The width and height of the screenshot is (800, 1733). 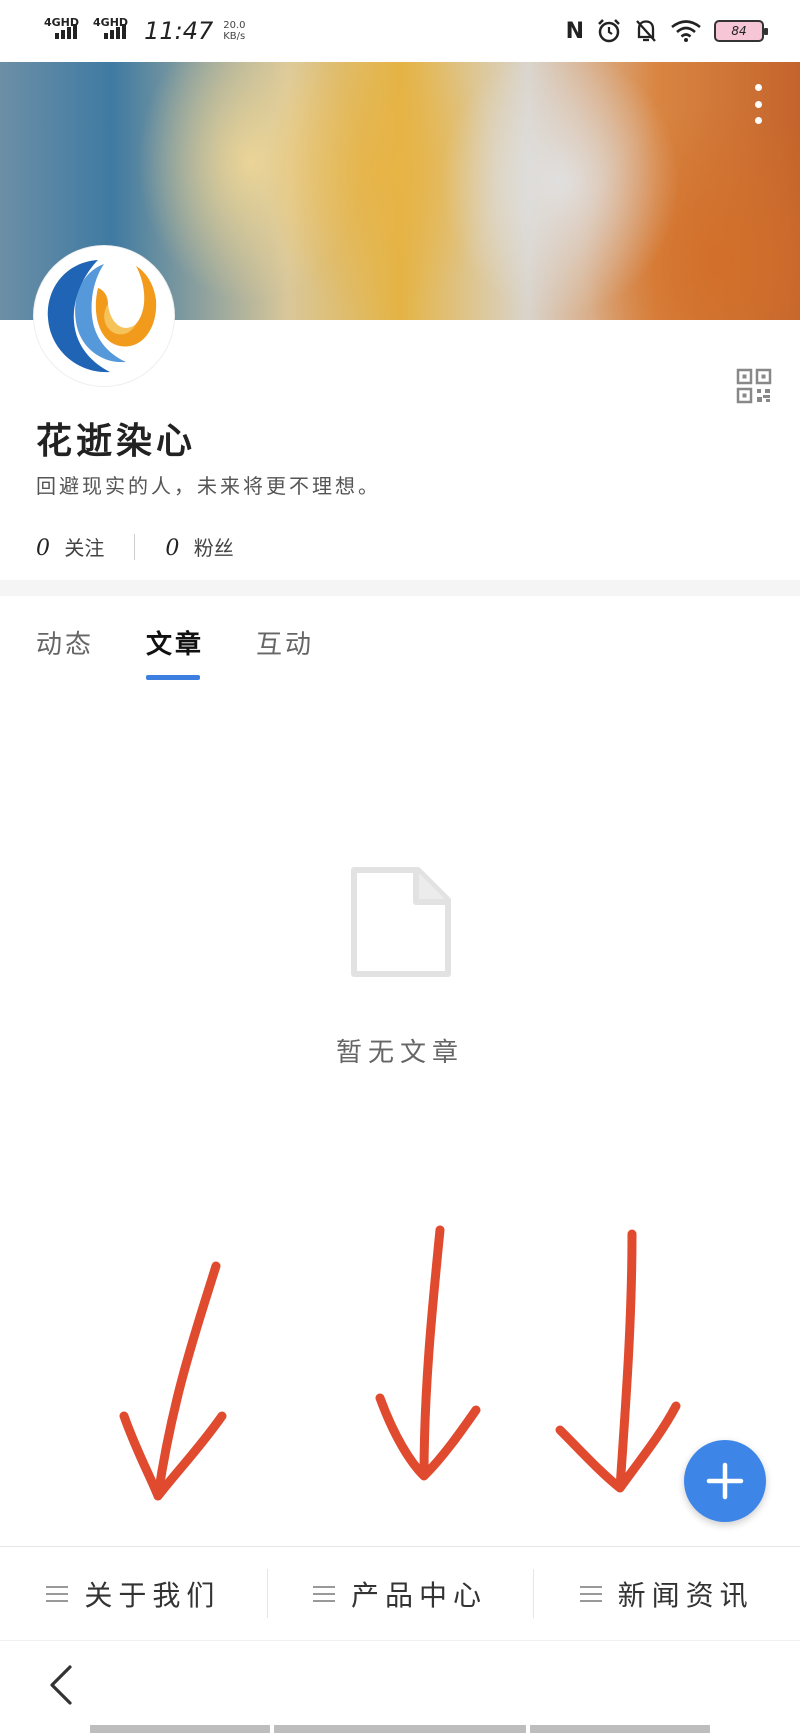 What do you see at coordinates (65, 651) in the screenshot?
I see `tab-dynamics: 动态` at bounding box center [65, 651].